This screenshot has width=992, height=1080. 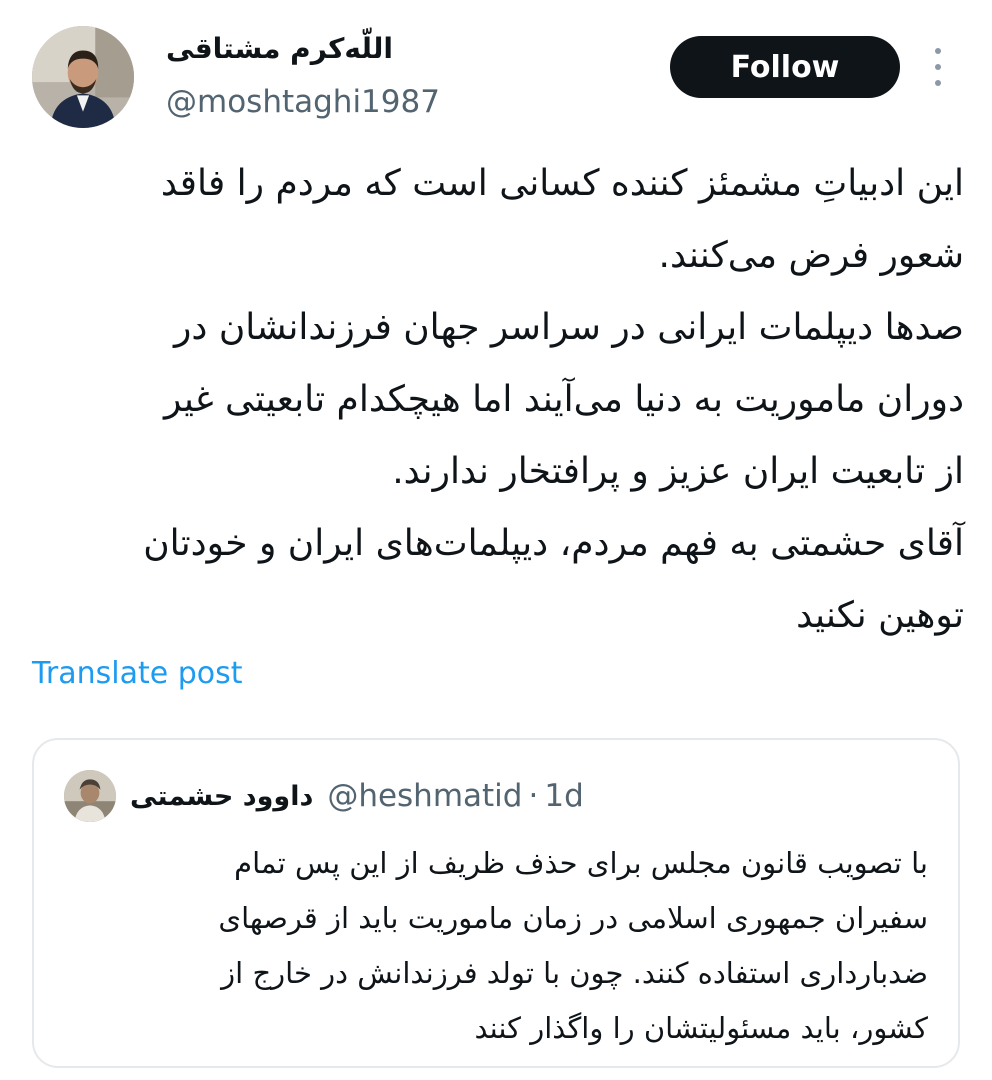 I want to click on quoted-author-avatar, so click(x=90, y=796).